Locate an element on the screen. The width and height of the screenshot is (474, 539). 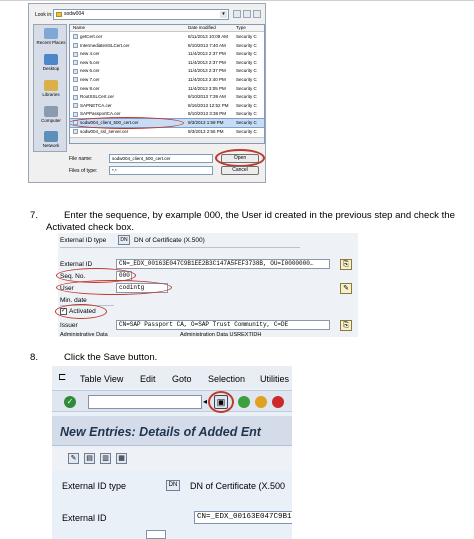
page-title: New Entries: Details of Added Ent is located at coordinates (160, 432).